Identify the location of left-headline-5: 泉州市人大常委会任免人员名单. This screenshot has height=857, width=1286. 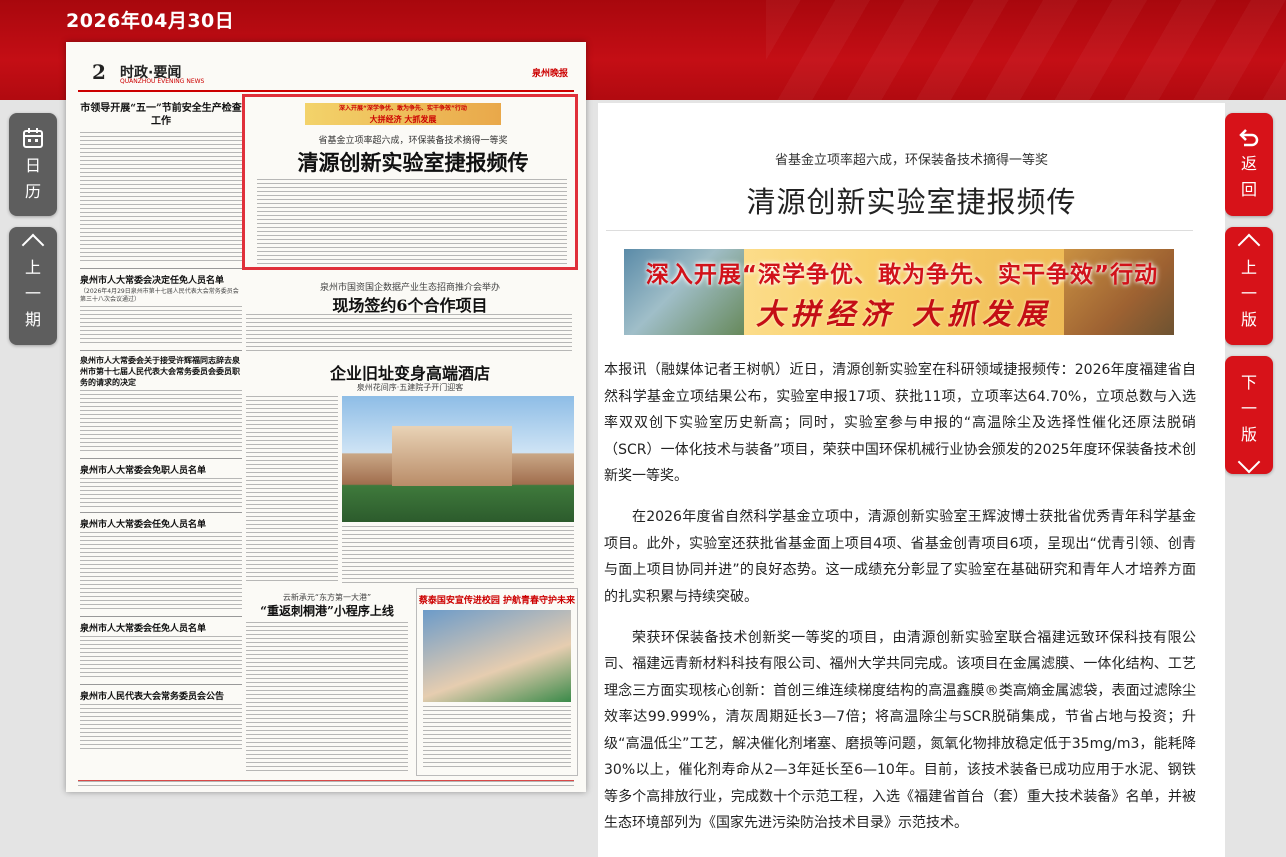
(161, 523).